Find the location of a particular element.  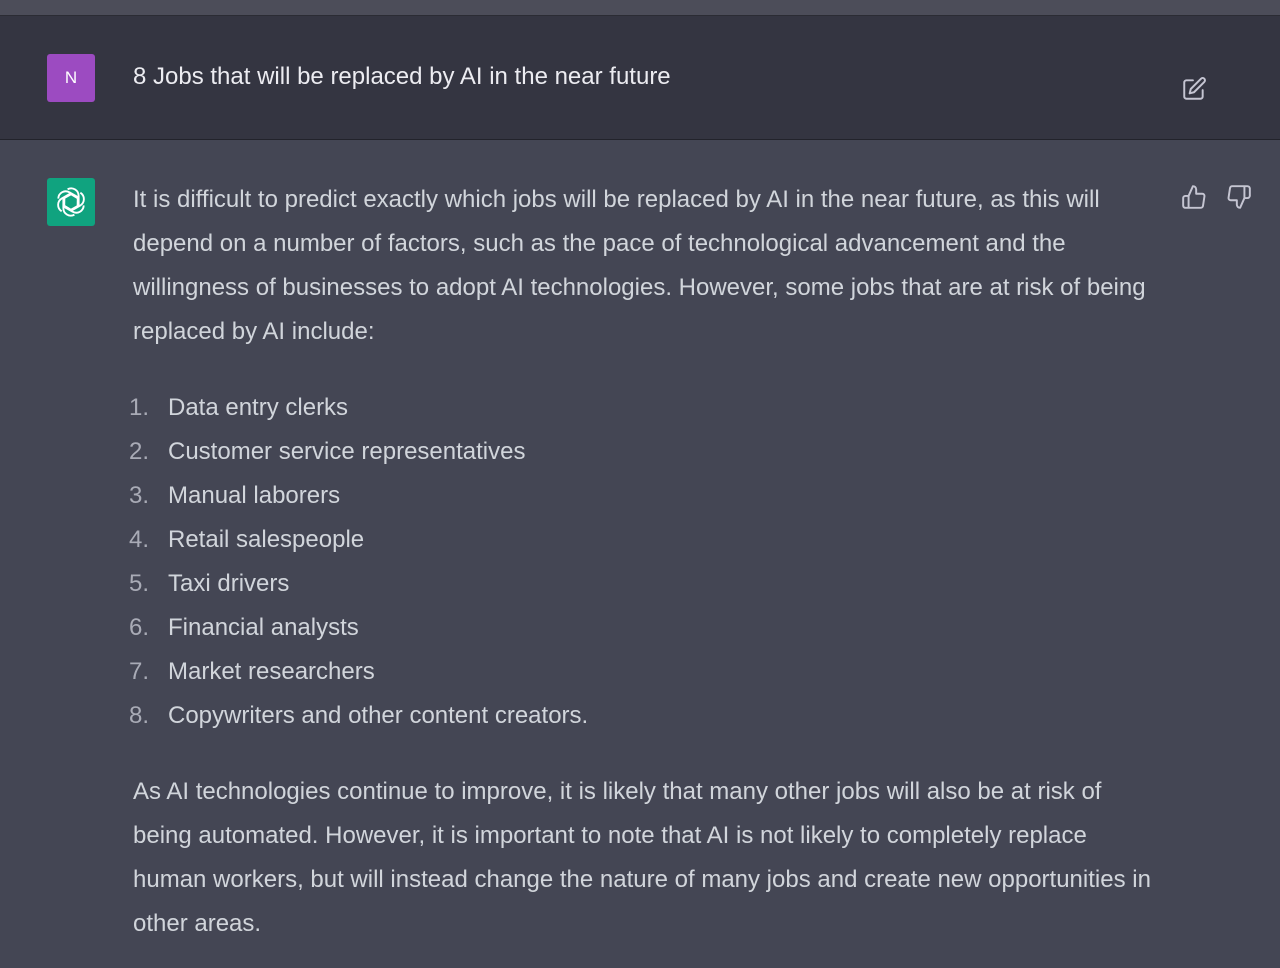

edit-message-button is located at coordinates (1194, 89).